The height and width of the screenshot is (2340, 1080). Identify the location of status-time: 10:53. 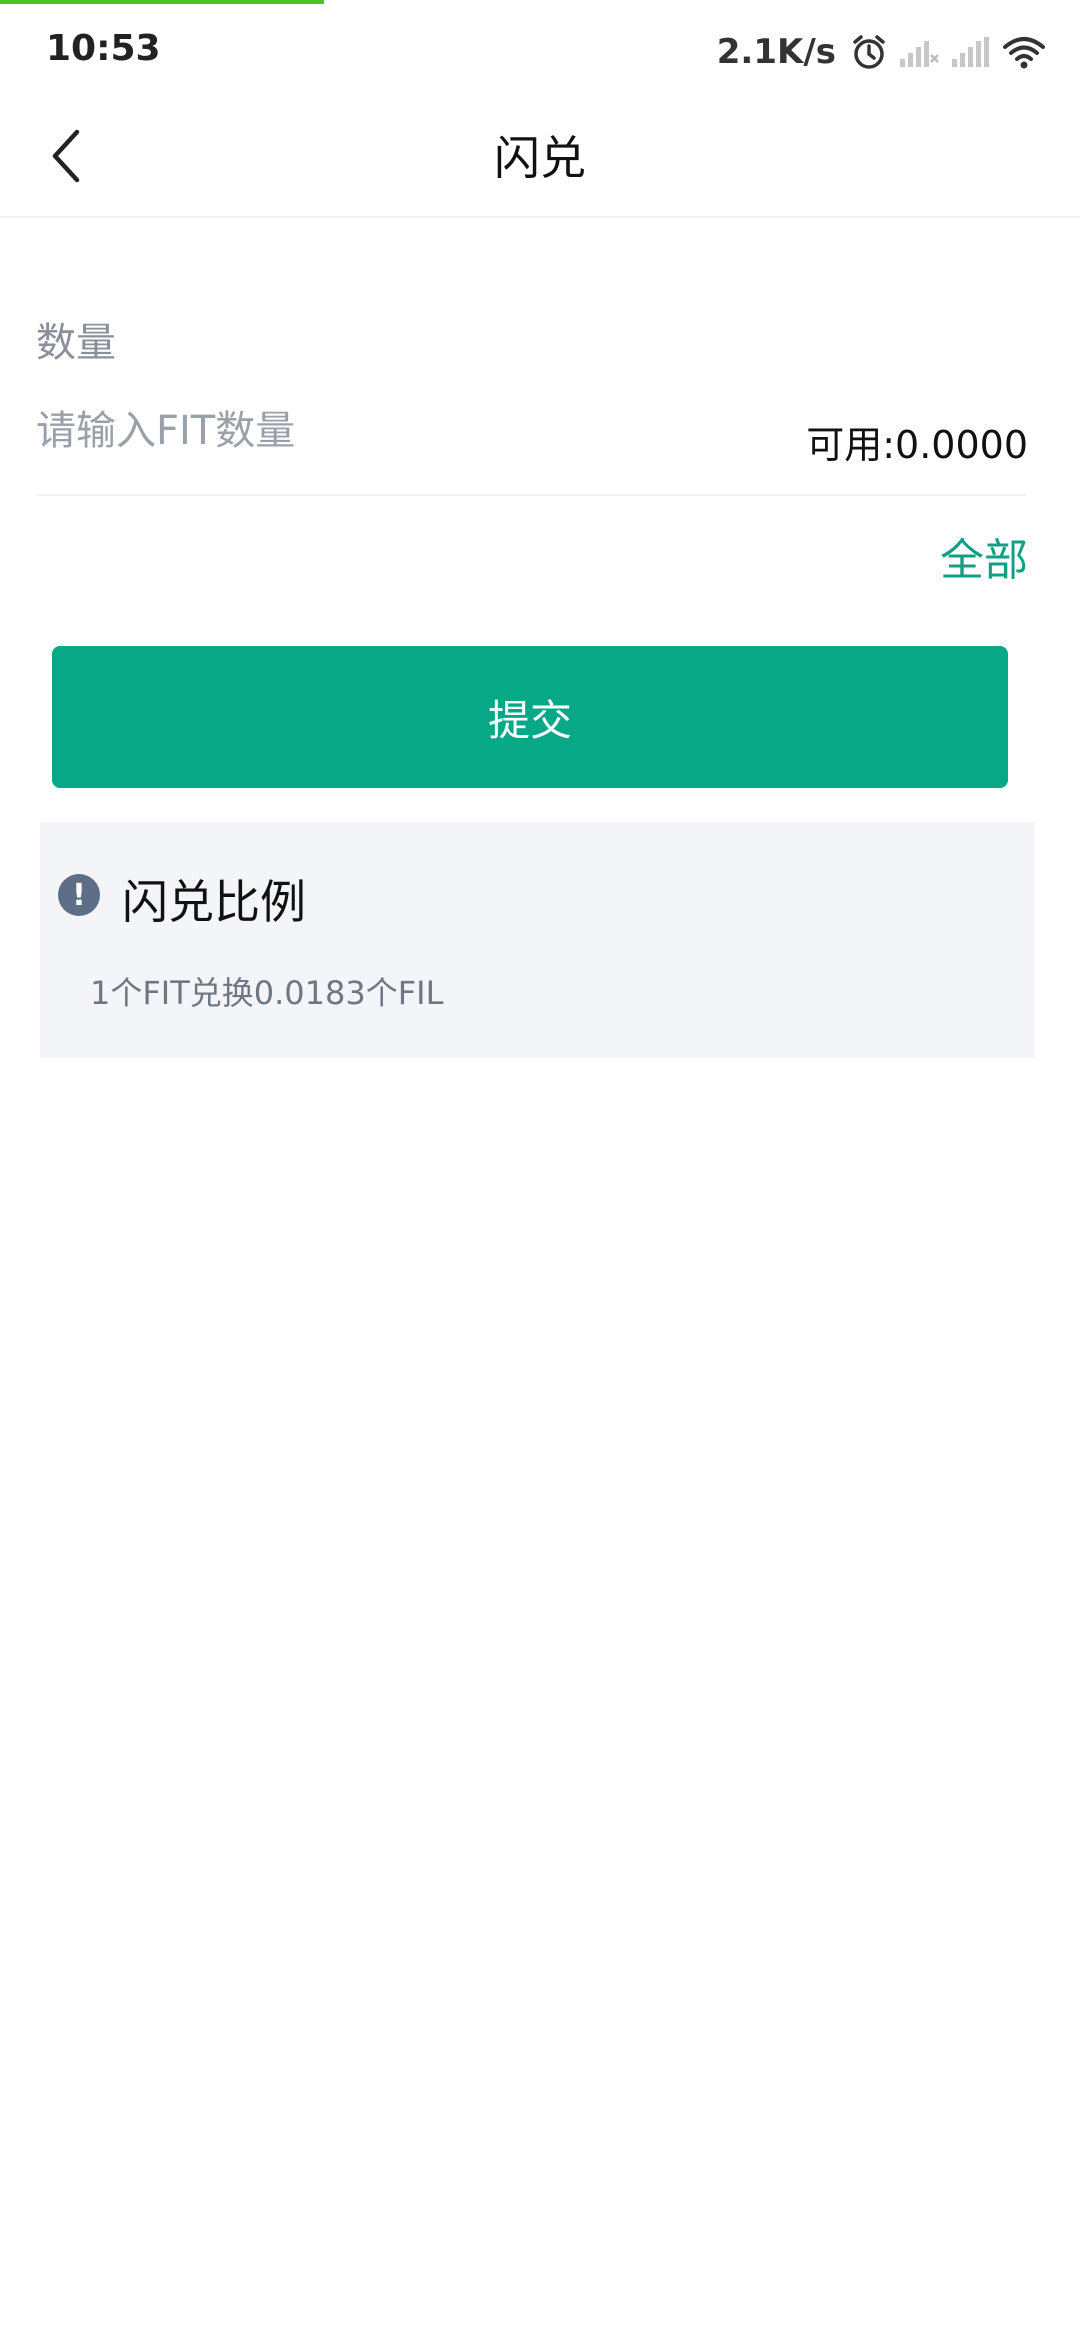
(103, 48).